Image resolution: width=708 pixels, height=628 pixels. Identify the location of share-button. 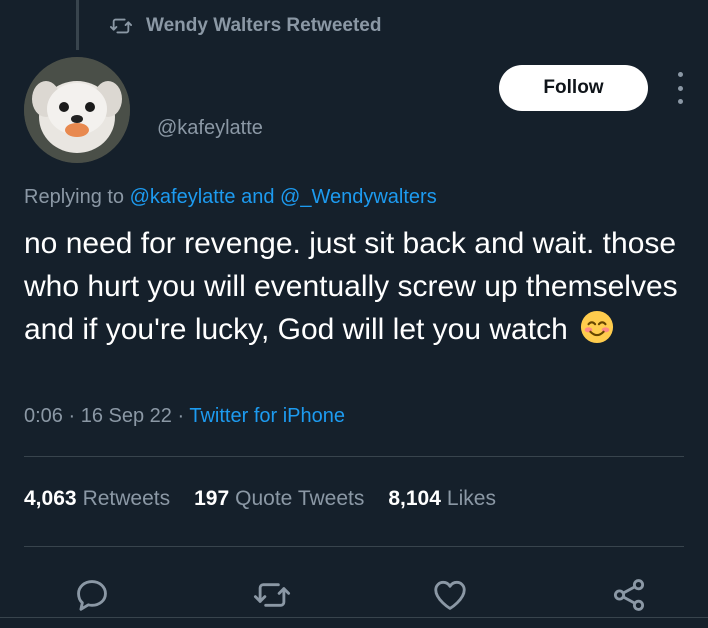
(629, 595).